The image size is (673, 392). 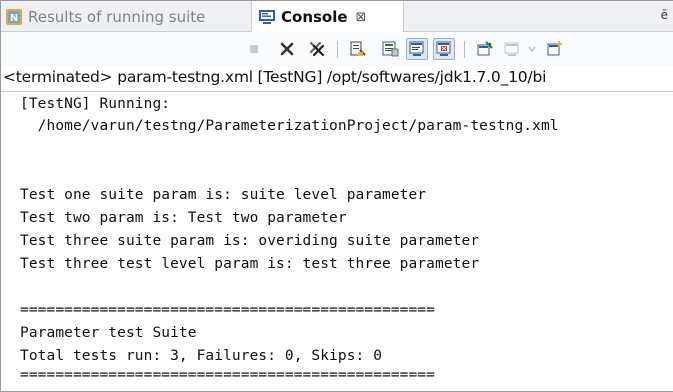 What do you see at coordinates (485, 49) in the screenshot?
I see `pin-icon` at bounding box center [485, 49].